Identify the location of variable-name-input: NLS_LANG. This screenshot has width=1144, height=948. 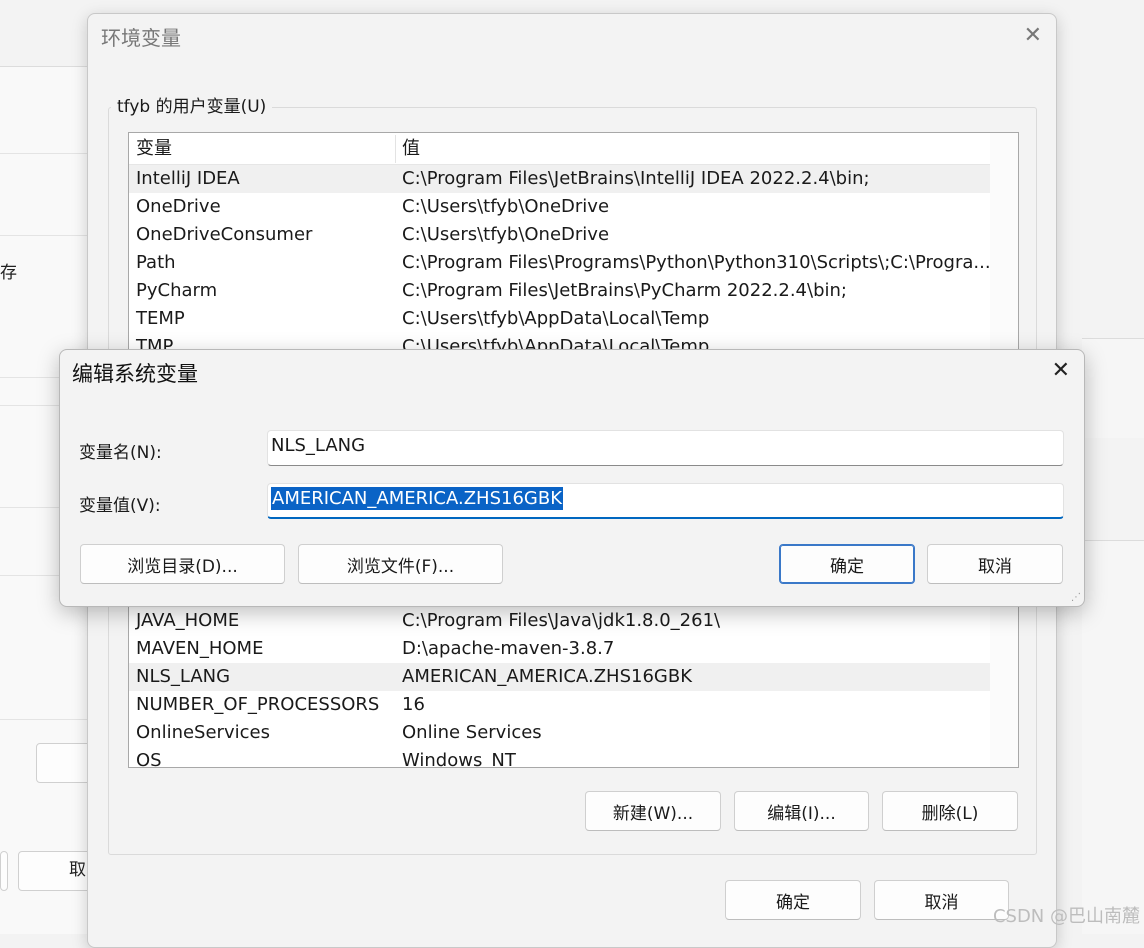
(665, 448).